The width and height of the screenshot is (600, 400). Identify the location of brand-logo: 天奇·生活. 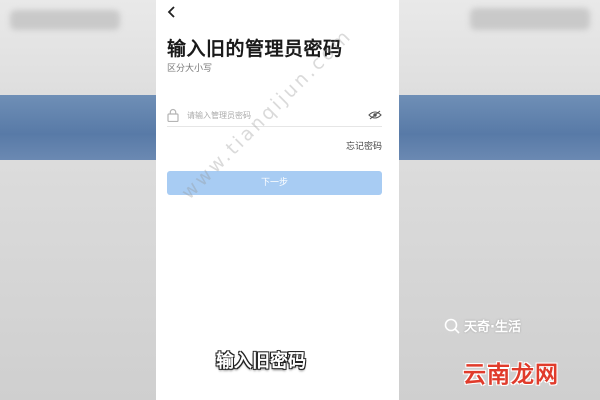
(482, 325).